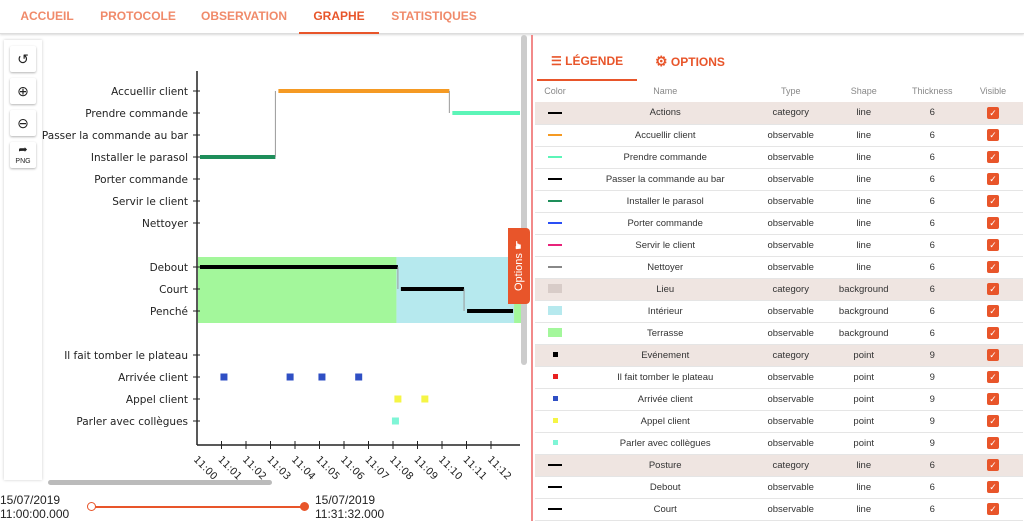 This screenshot has height=521, width=1024. I want to click on name-cell: Arrivée client, so click(665, 399).